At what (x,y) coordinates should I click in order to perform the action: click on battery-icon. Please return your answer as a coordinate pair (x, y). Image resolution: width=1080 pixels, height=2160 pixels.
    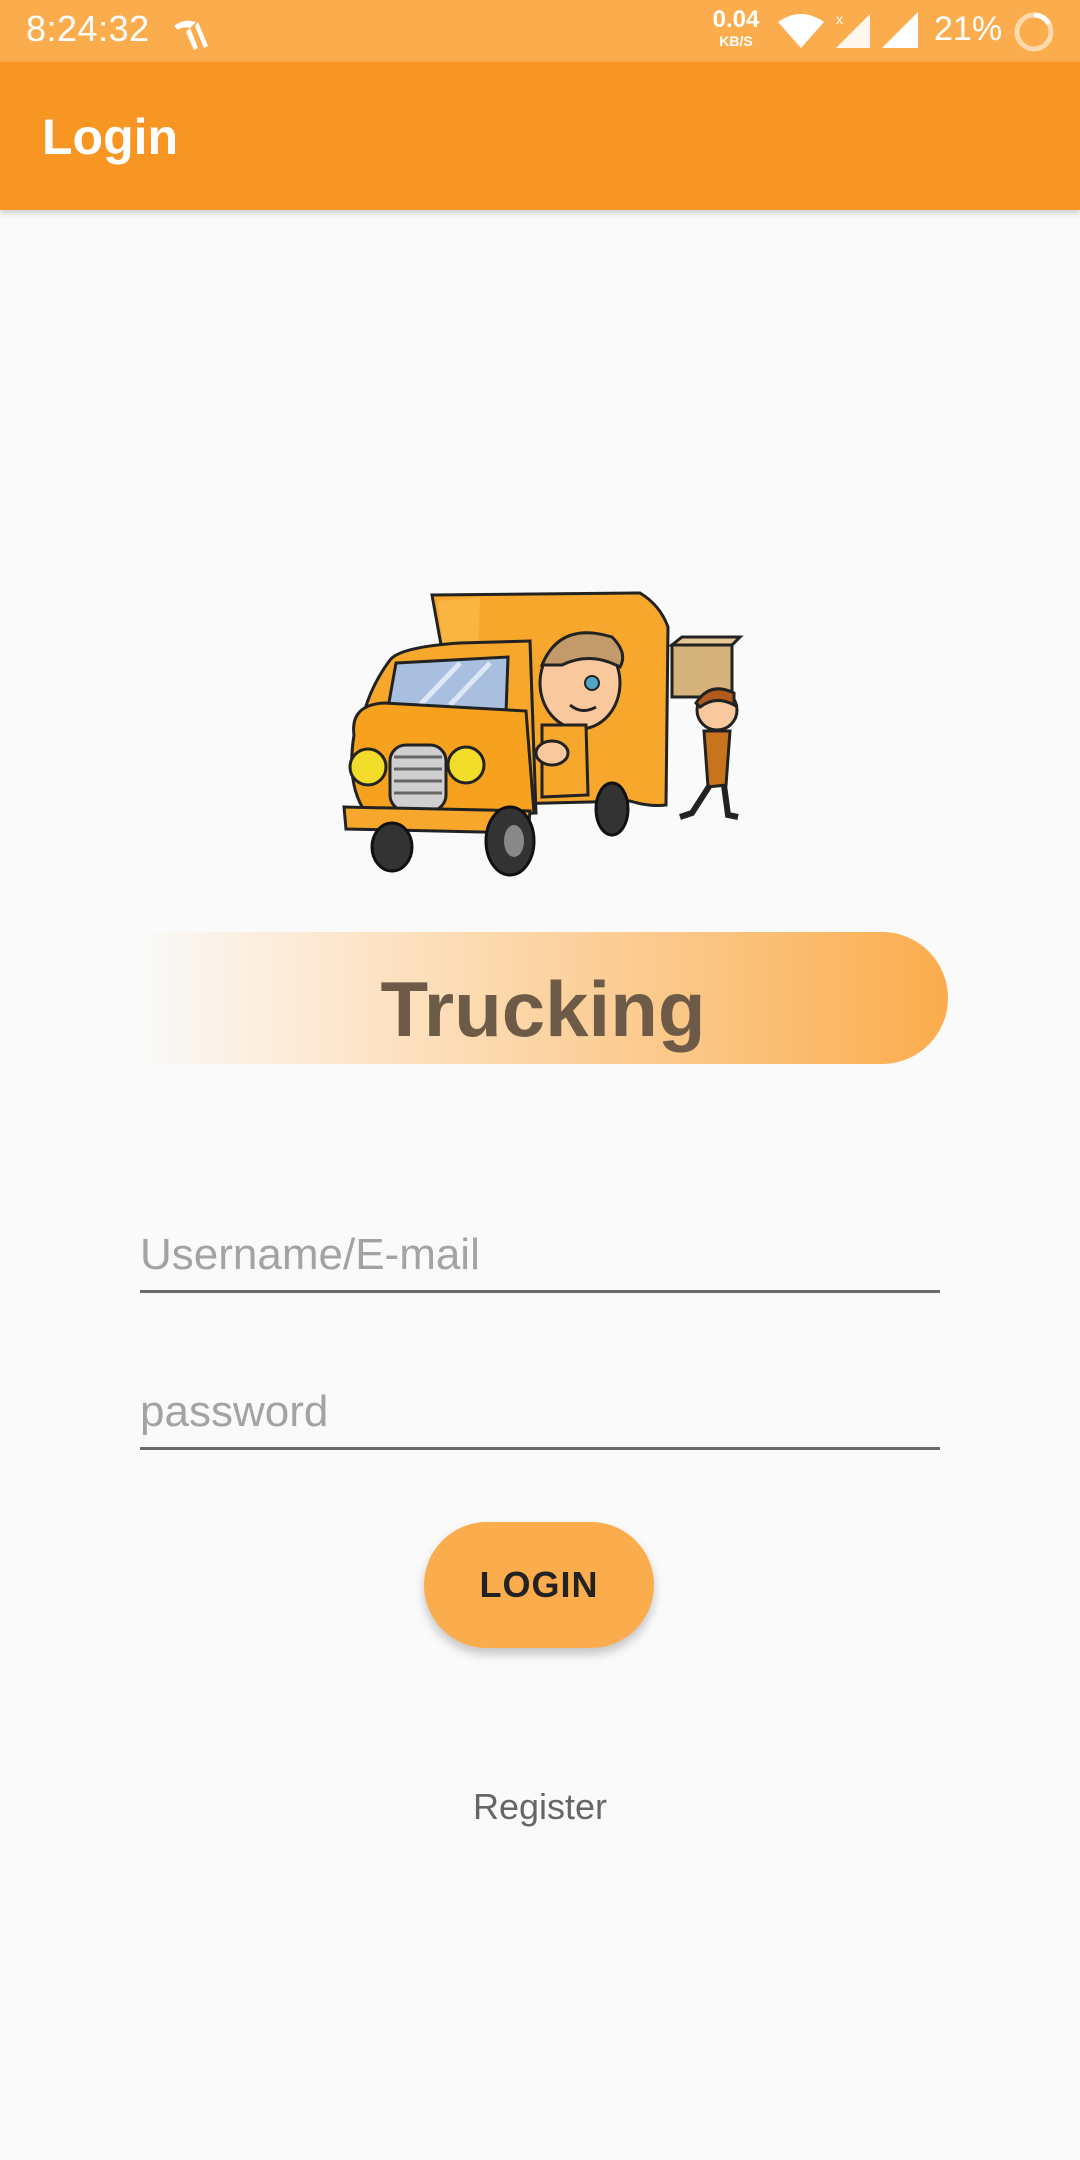
    Looking at the image, I should click on (1034, 32).